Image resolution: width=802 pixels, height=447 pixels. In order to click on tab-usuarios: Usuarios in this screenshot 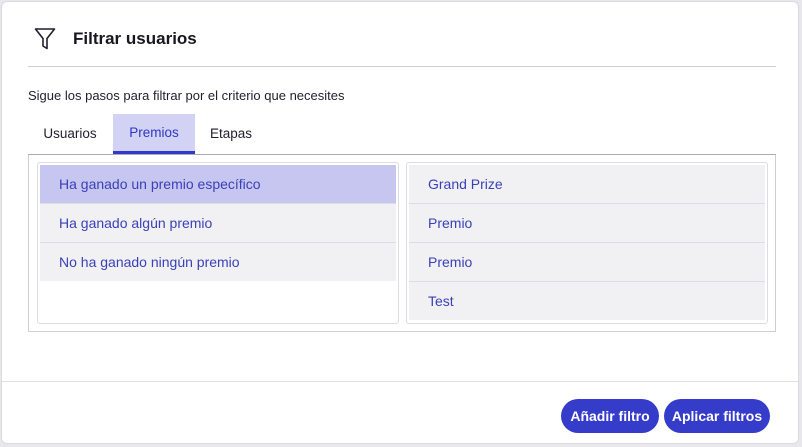, I will do `click(70, 133)`.